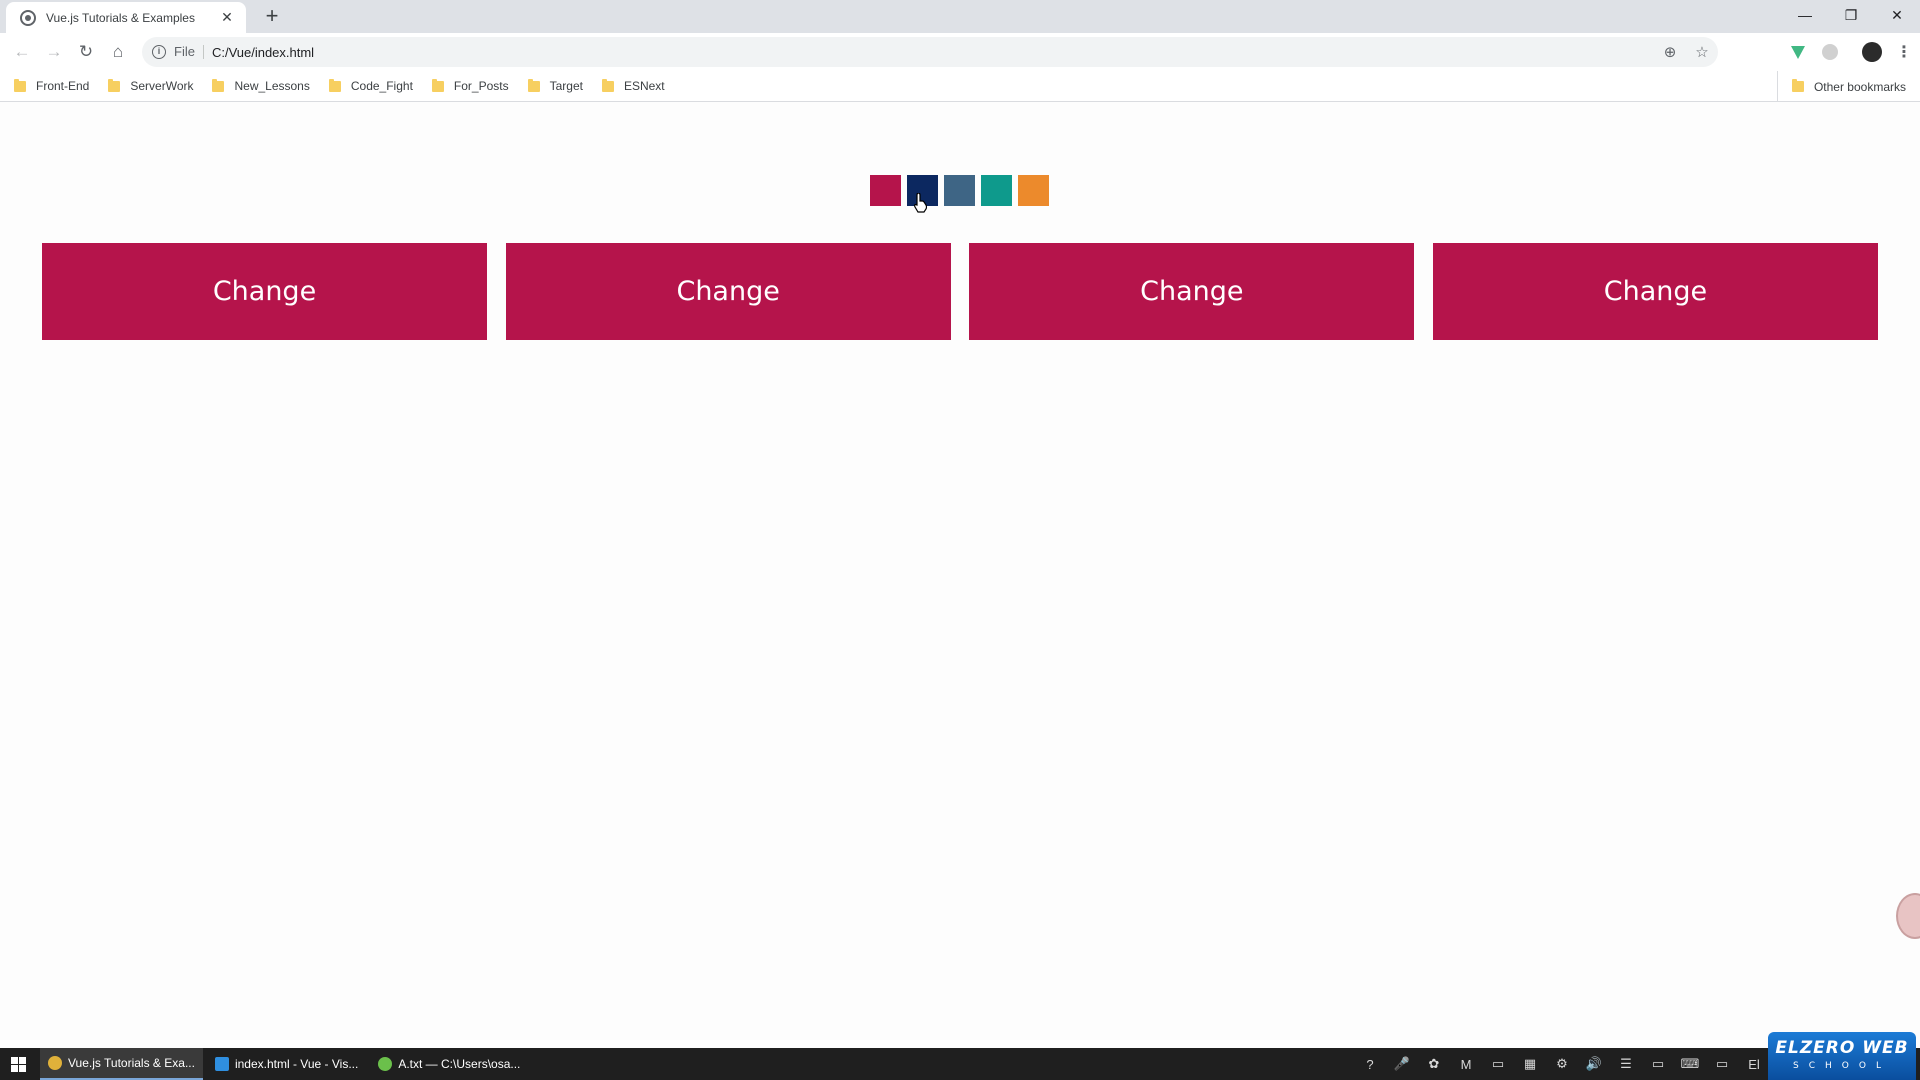 Image resolution: width=1920 pixels, height=1080 pixels. I want to click on reload-button: ↻, so click(86, 52).